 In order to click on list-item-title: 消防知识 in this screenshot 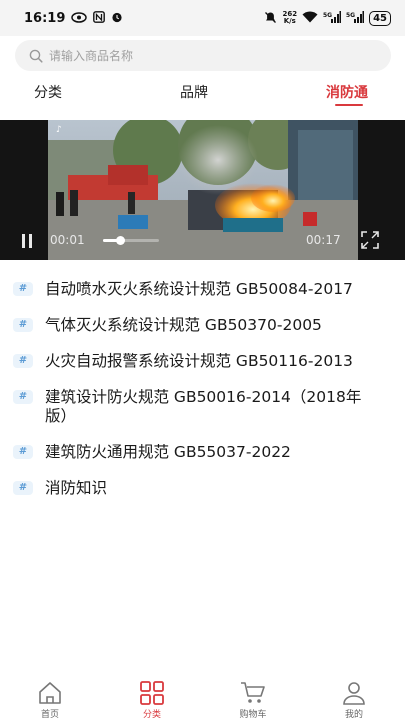, I will do `click(76, 488)`.